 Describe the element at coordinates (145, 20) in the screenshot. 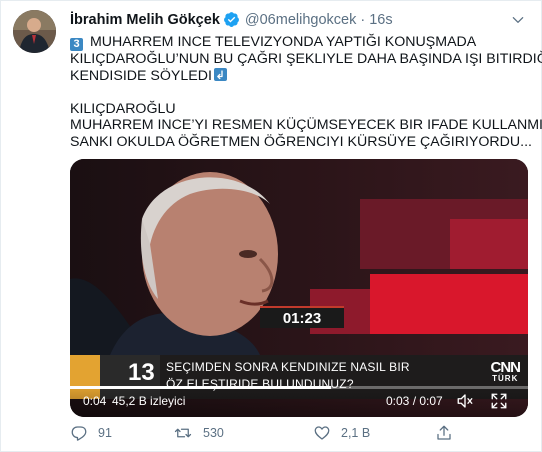

I see `author-name: İbrahim Melih Gökçek` at that location.